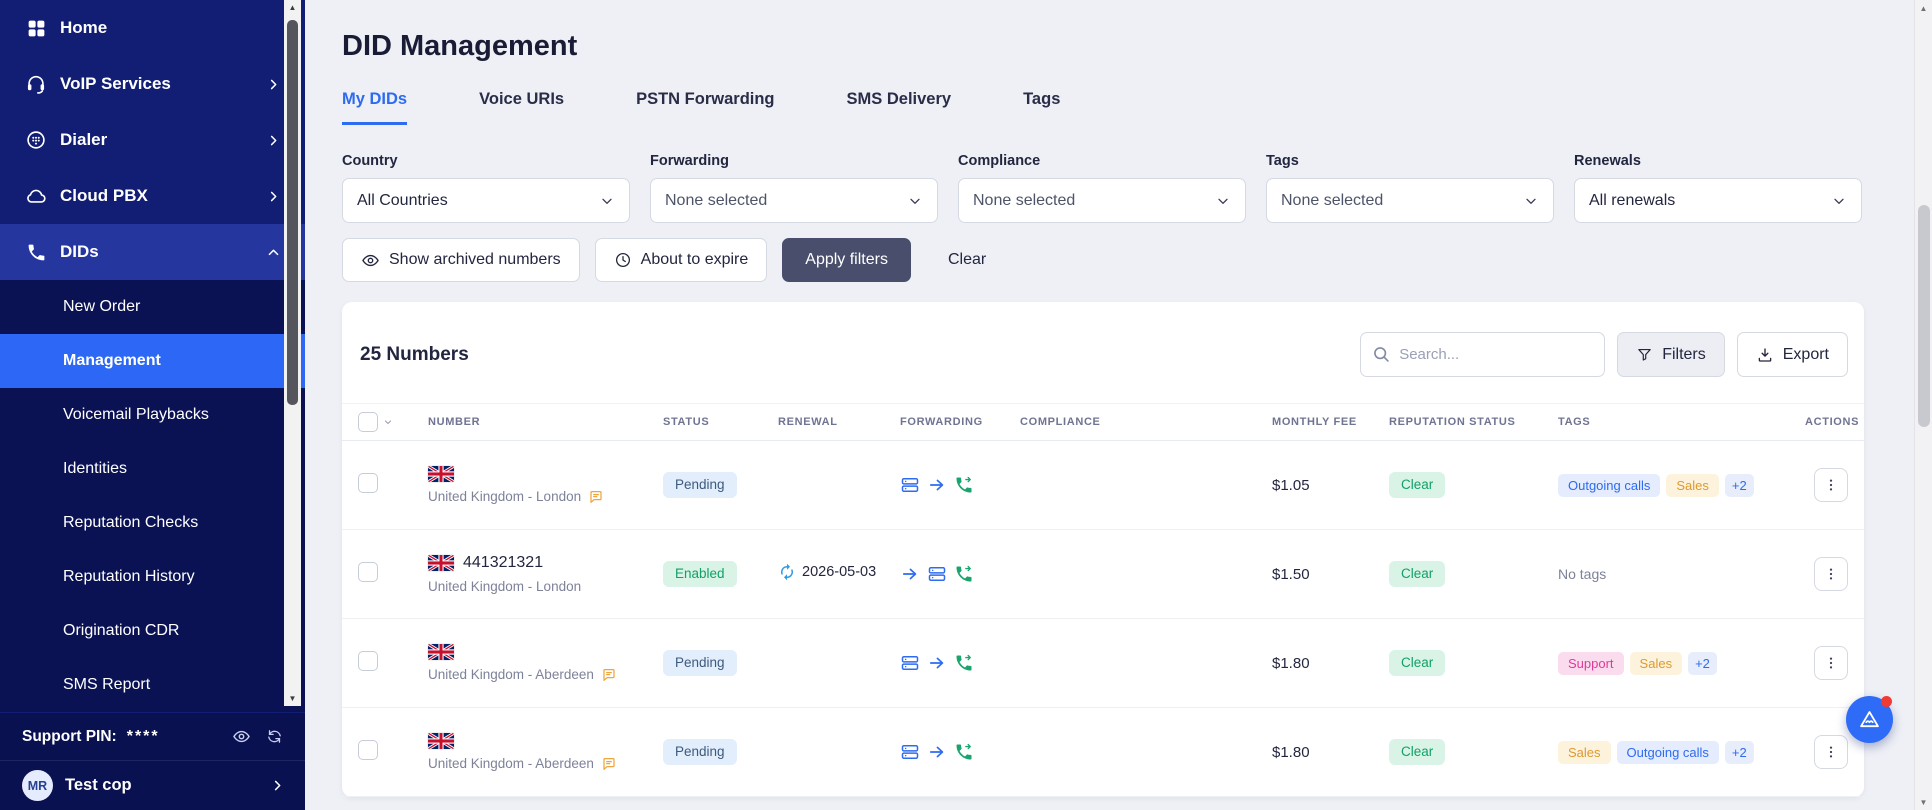 Image resolution: width=1932 pixels, height=810 pixels. What do you see at coordinates (152, 140) in the screenshot?
I see `sidebar-item-dialer: Dialer` at bounding box center [152, 140].